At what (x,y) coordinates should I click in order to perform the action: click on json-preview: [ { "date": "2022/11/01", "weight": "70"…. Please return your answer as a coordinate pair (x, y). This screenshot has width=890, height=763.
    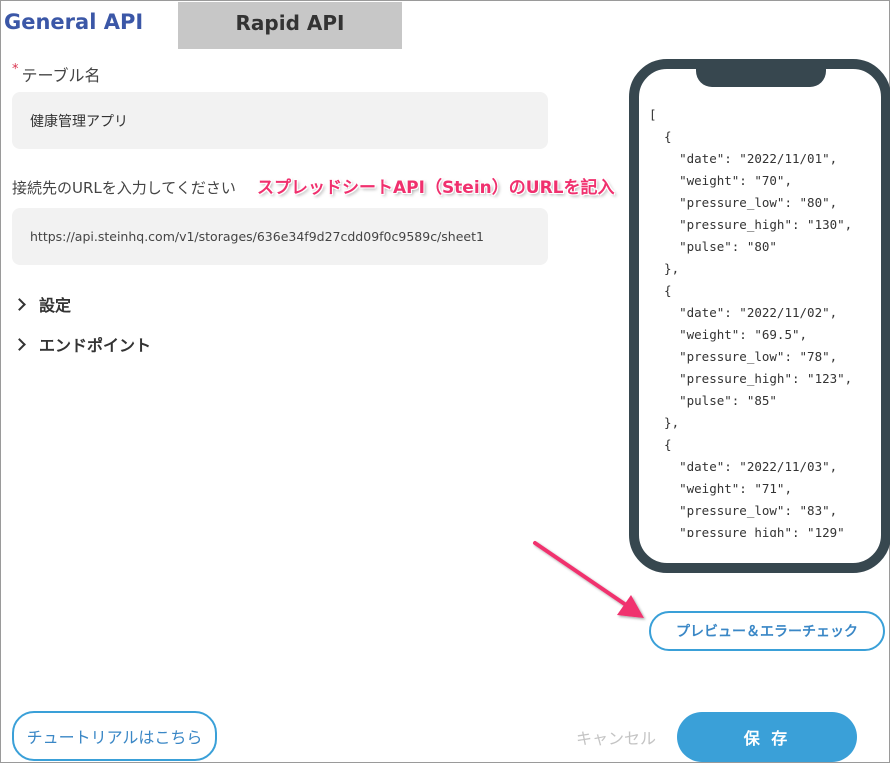
    Looking at the image, I should click on (751, 322).